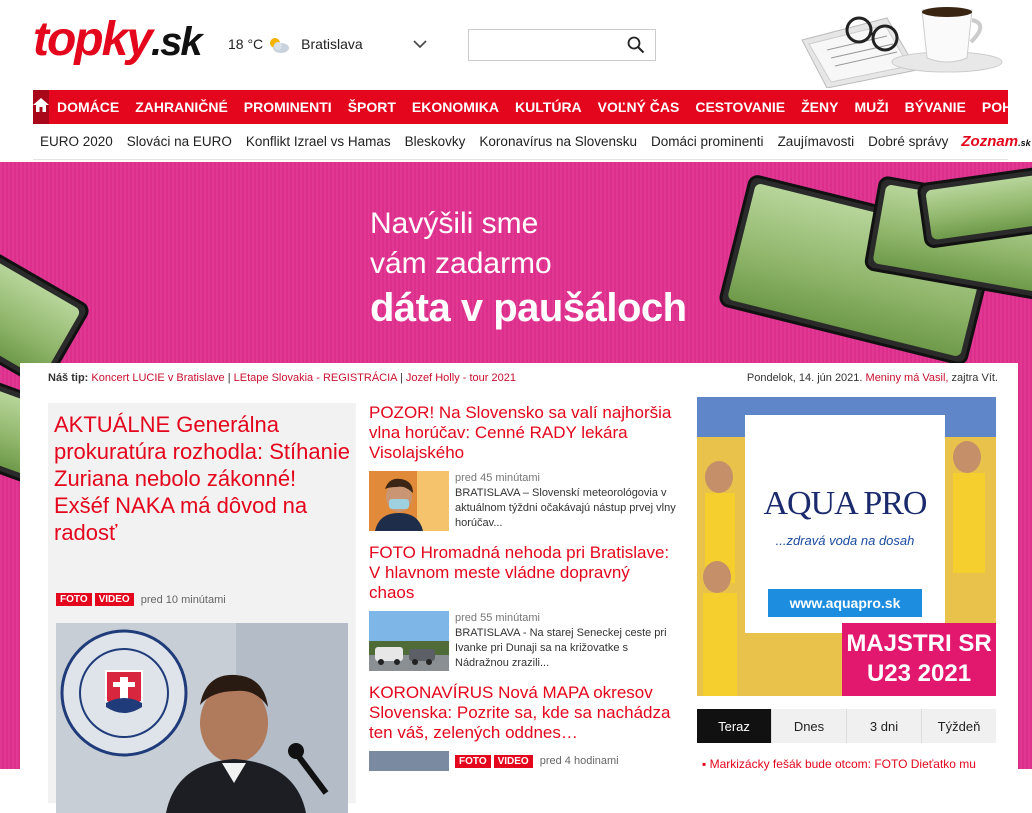 Image resolution: width=1032 pixels, height=813 pixels. Describe the element at coordinates (315, 378) in the screenshot. I see `tip-link-letape: LEtape Slovakia - REGISTRÁCIA` at that location.